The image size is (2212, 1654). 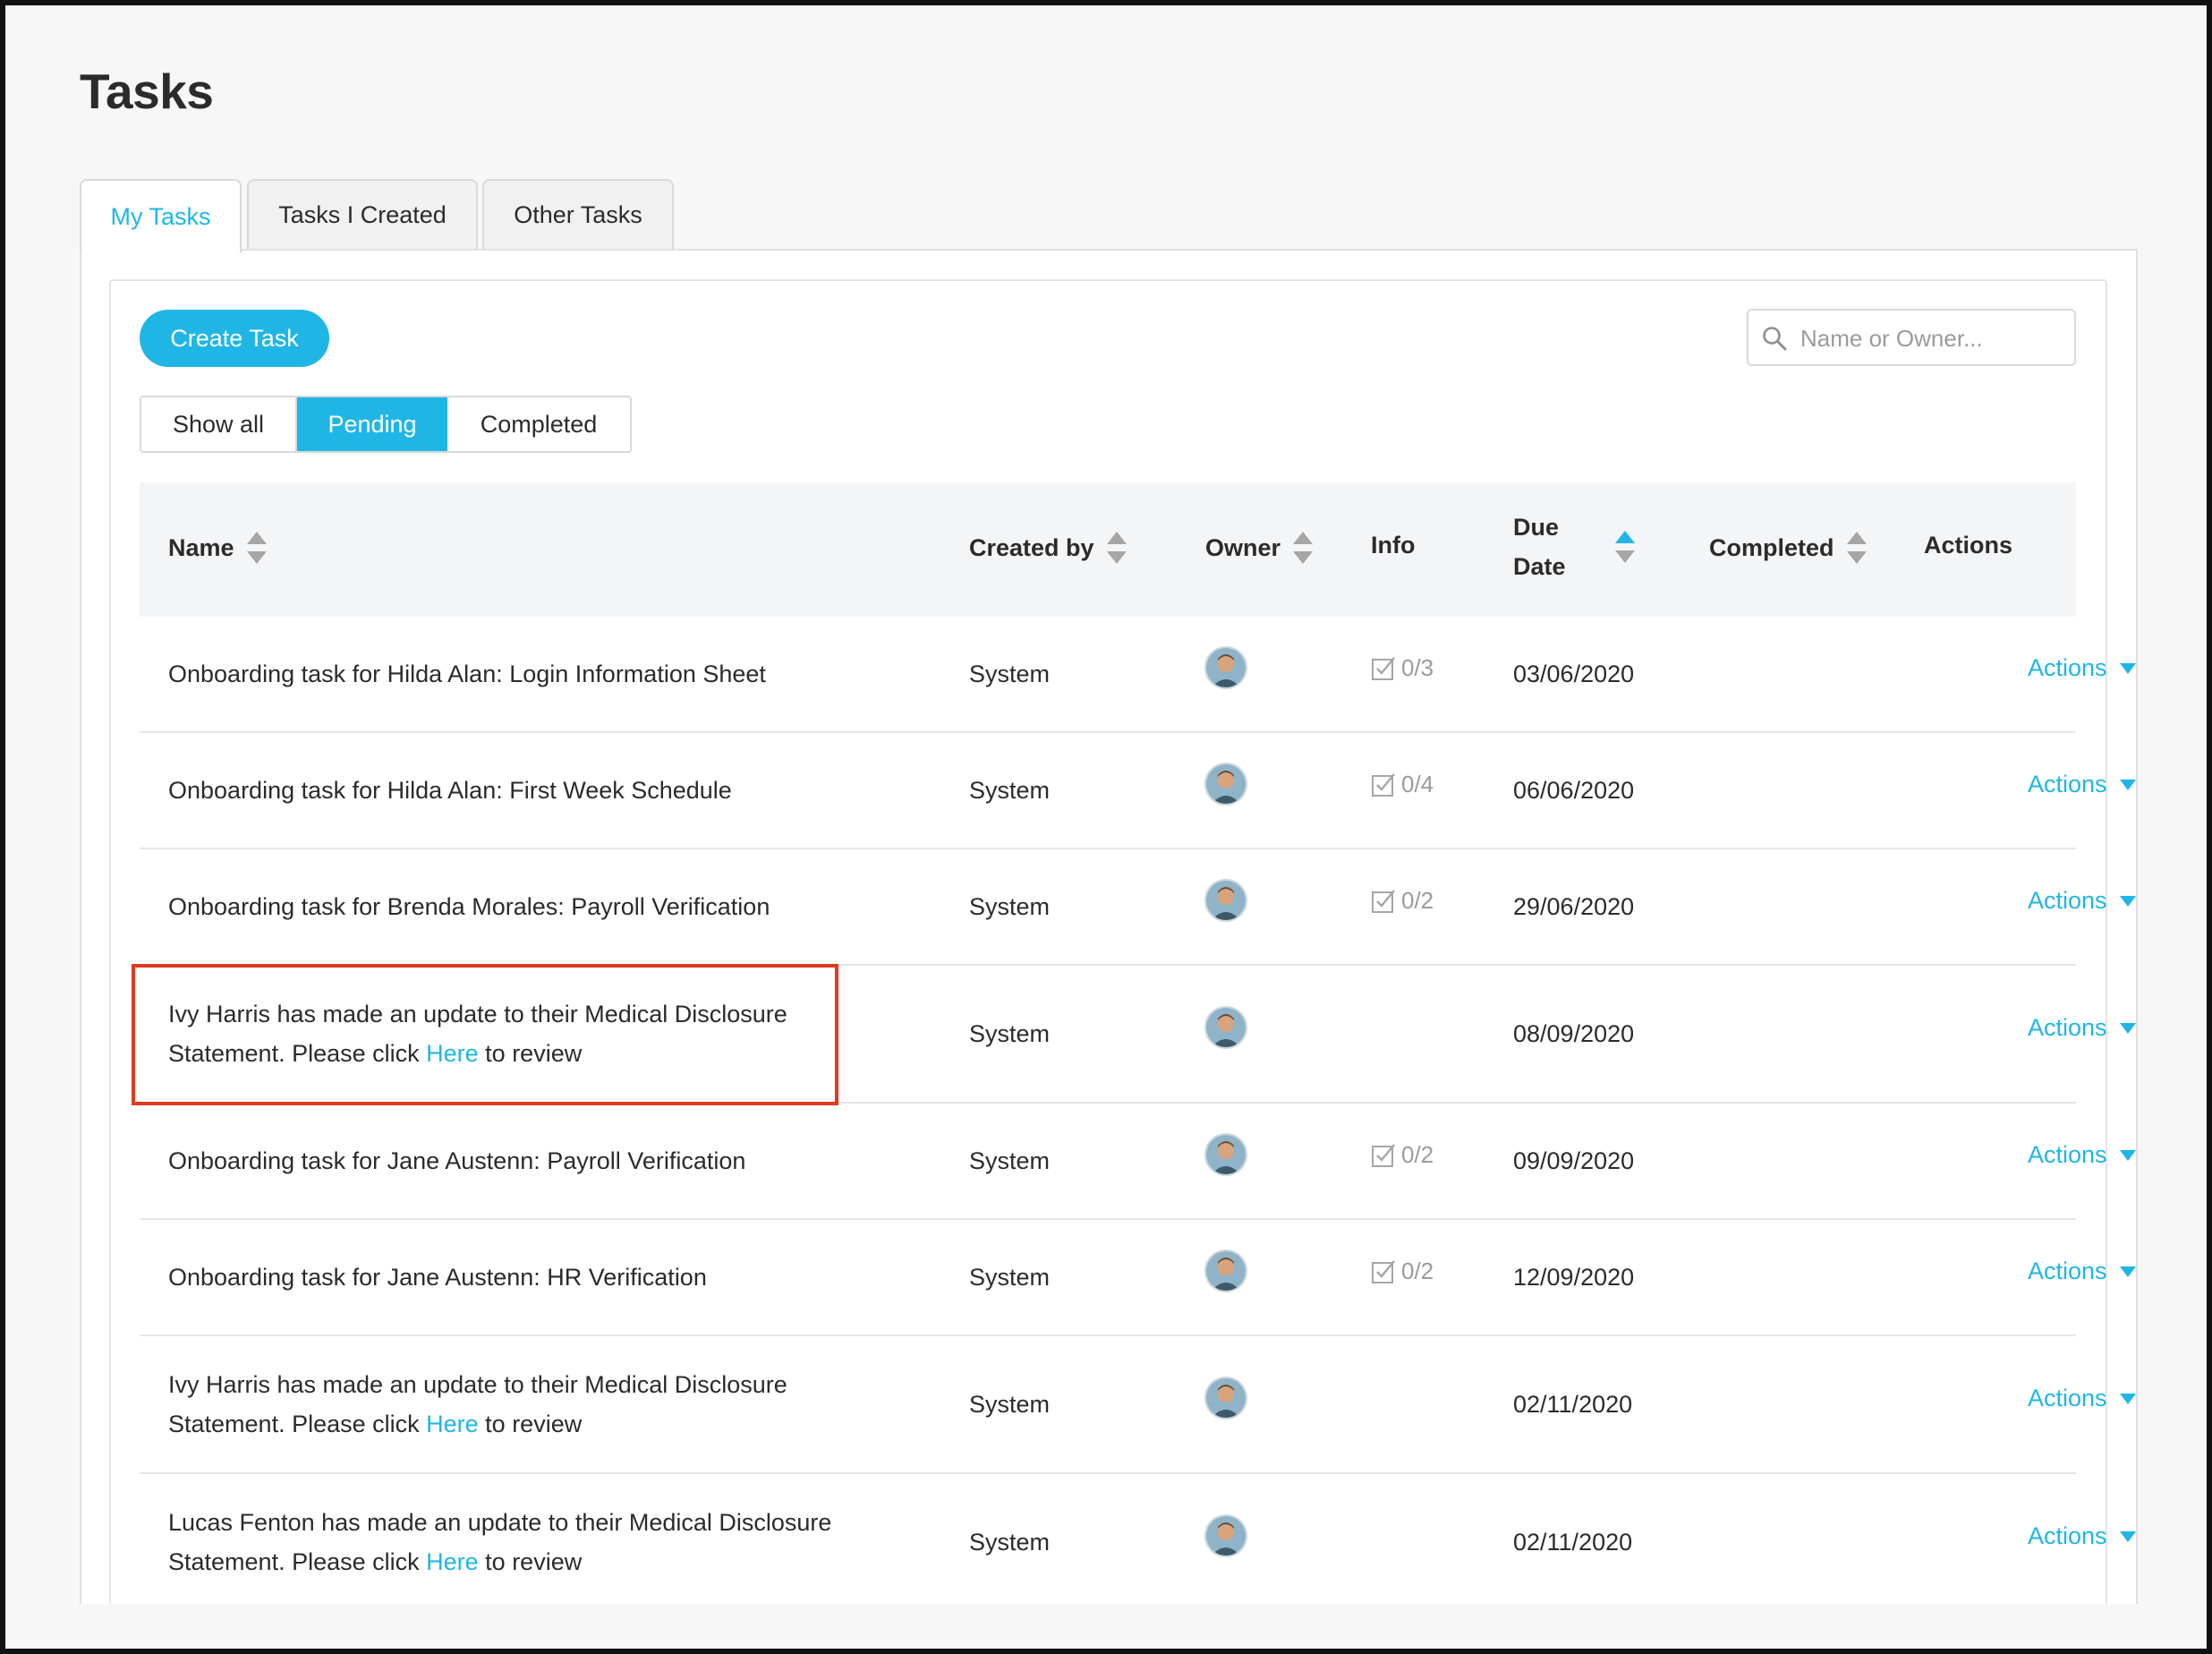 What do you see at coordinates (538, 424) in the screenshot?
I see `filter-completed: Completed` at bounding box center [538, 424].